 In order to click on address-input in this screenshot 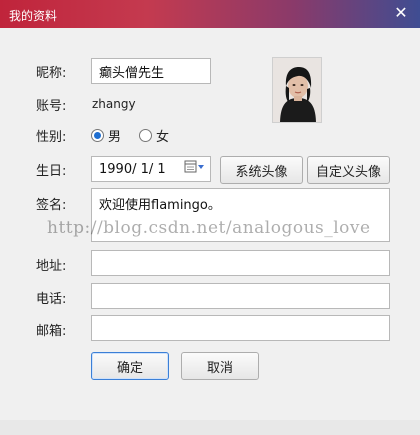, I will do `click(240, 263)`.